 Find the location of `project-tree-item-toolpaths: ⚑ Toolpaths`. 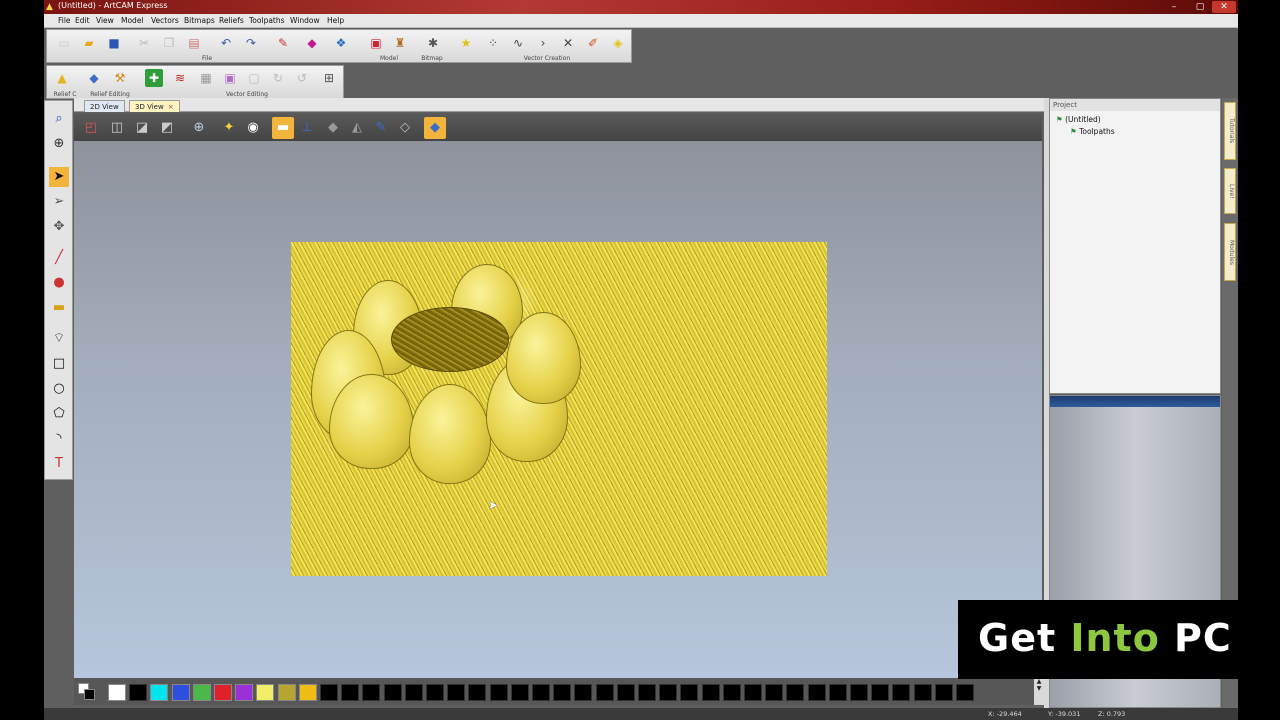

project-tree-item-toolpaths: ⚑ Toolpaths is located at coordinates (1092, 131).